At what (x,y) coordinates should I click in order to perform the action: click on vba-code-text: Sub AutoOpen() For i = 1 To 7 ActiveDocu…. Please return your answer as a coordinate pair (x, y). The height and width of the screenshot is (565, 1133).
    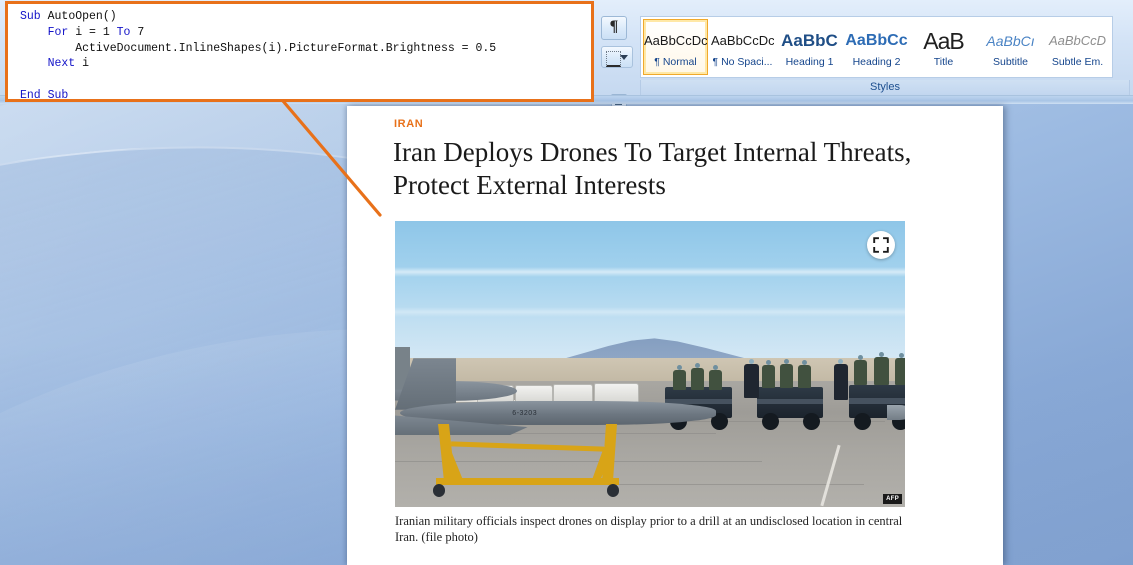
    Looking at the image, I should click on (299, 54).